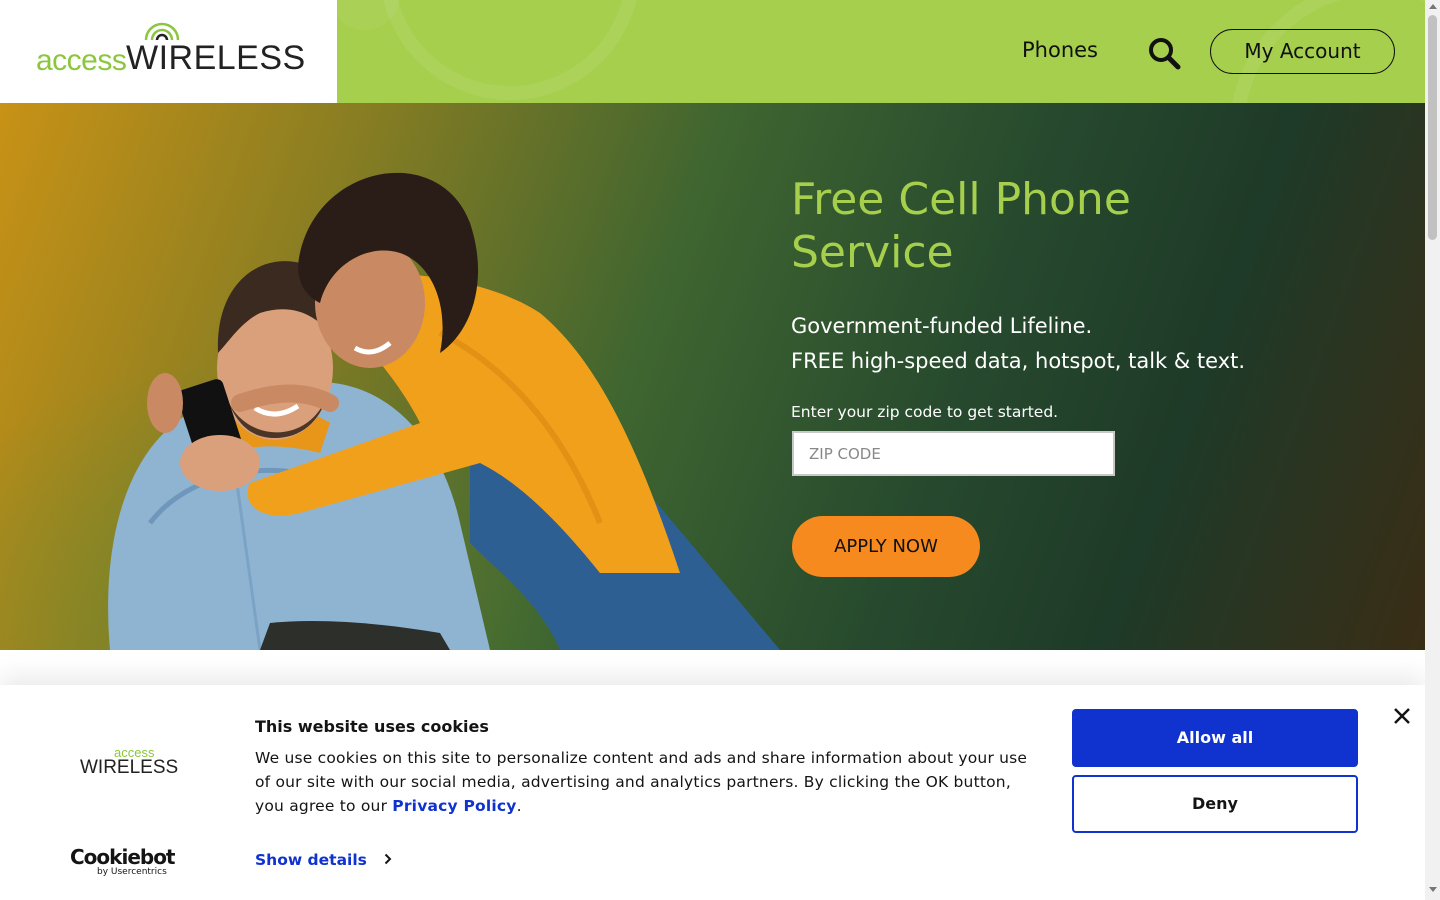  What do you see at coordinates (1060, 50) in the screenshot?
I see `nav-link-phones: Phones` at bounding box center [1060, 50].